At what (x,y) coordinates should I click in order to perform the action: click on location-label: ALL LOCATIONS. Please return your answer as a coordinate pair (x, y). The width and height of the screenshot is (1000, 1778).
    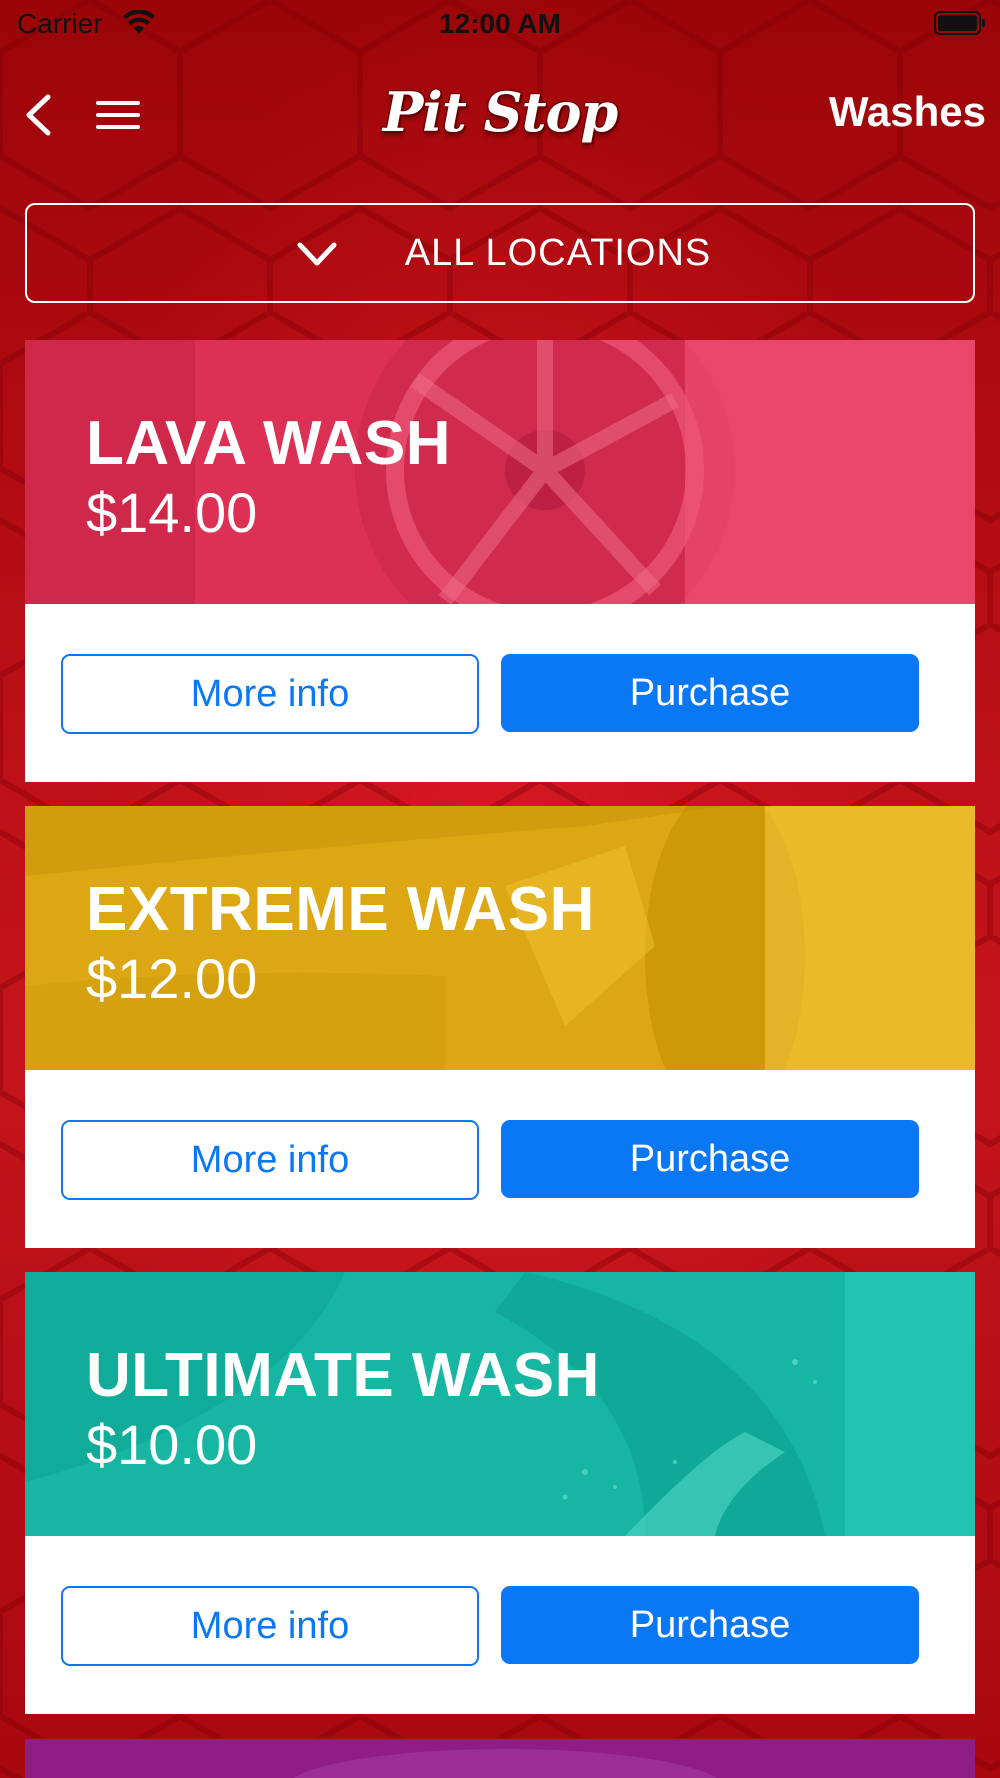
    Looking at the image, I should click on (558, 252).